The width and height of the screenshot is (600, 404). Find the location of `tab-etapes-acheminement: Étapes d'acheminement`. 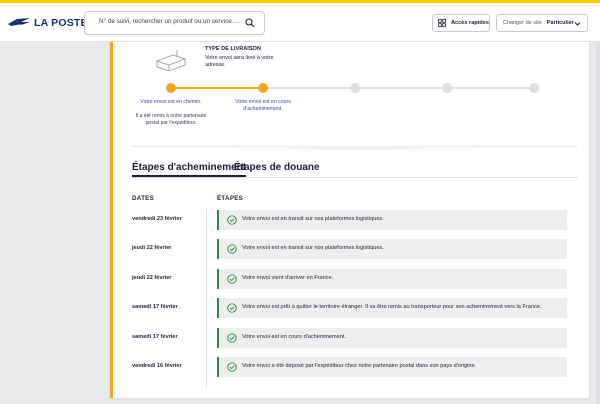

tab-etapes-acheminement: Étapes d'acheminement is located at coordinates (189, 169).